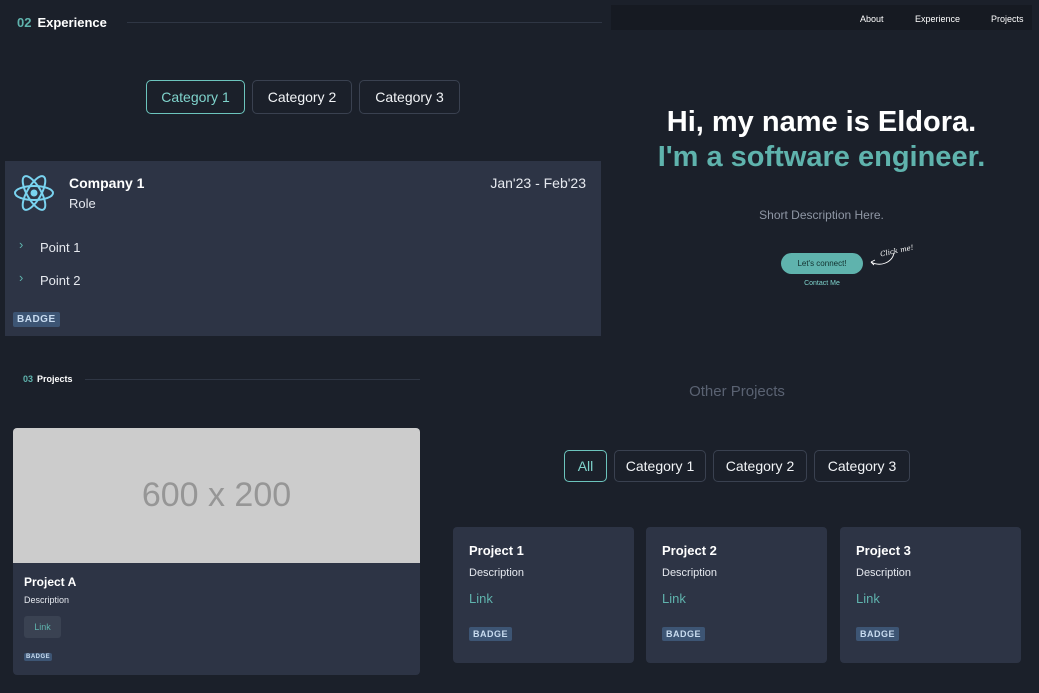 The image size is (1039, 693). I want to click on project-image-placeholder: 600 x 200, so click(216, 495).